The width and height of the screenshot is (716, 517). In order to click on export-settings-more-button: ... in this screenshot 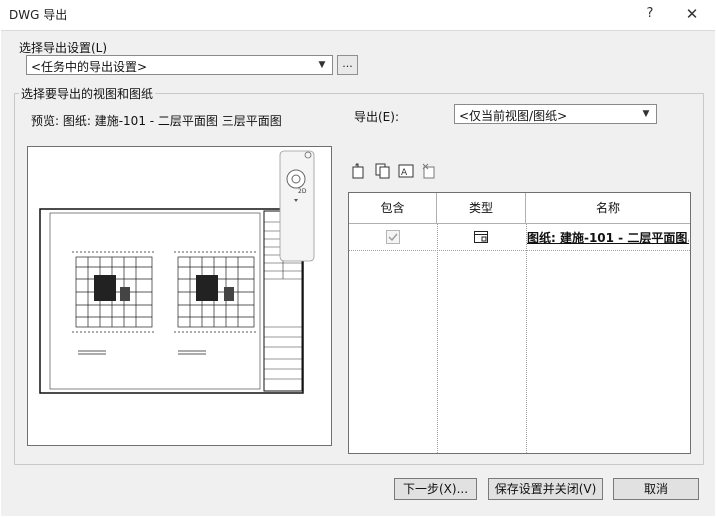, I will do `click(347, 65)`.